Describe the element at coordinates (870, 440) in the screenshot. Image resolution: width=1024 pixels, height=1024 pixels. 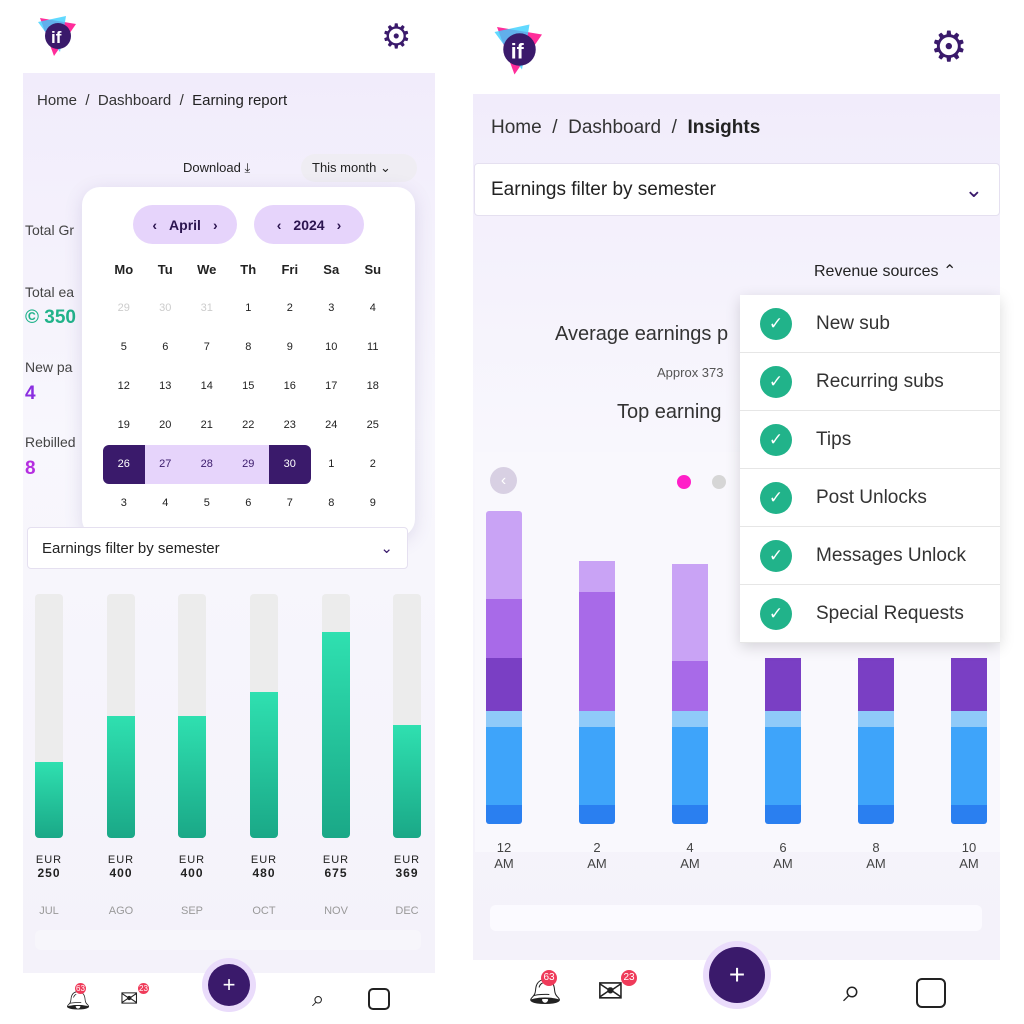
I see `revenue-source-option: ✓ Tips` at that location.